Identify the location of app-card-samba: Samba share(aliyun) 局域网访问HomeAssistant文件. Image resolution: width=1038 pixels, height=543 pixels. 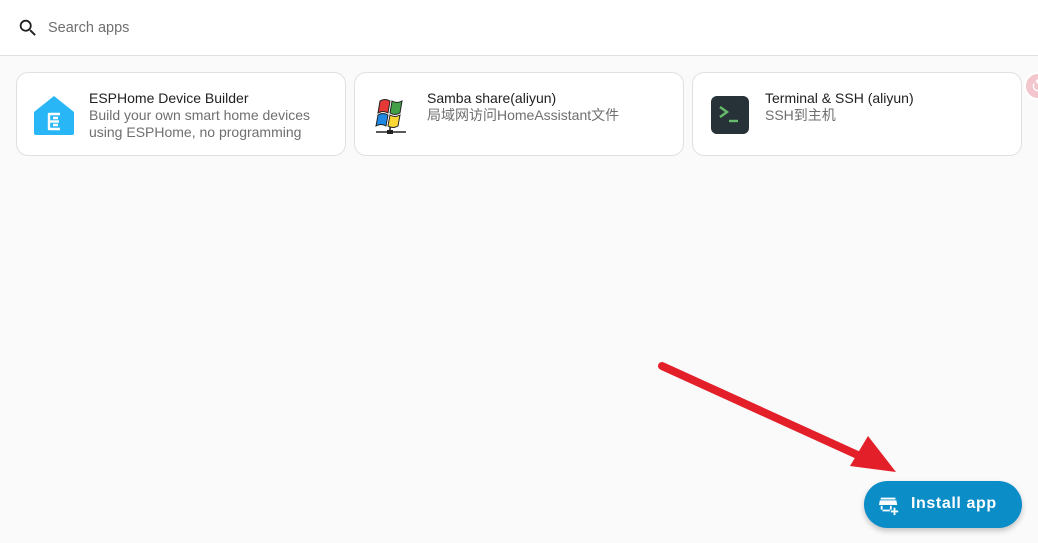
(519, 114).